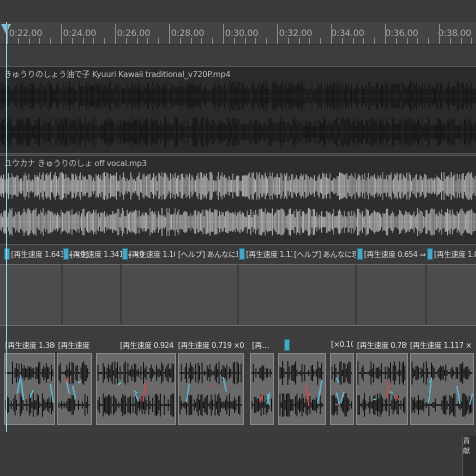 The image size is (476, 476). Describe the element at coordinates (26, 34) in the screenshot. I see `tick-label: 0:22.00` at that location.